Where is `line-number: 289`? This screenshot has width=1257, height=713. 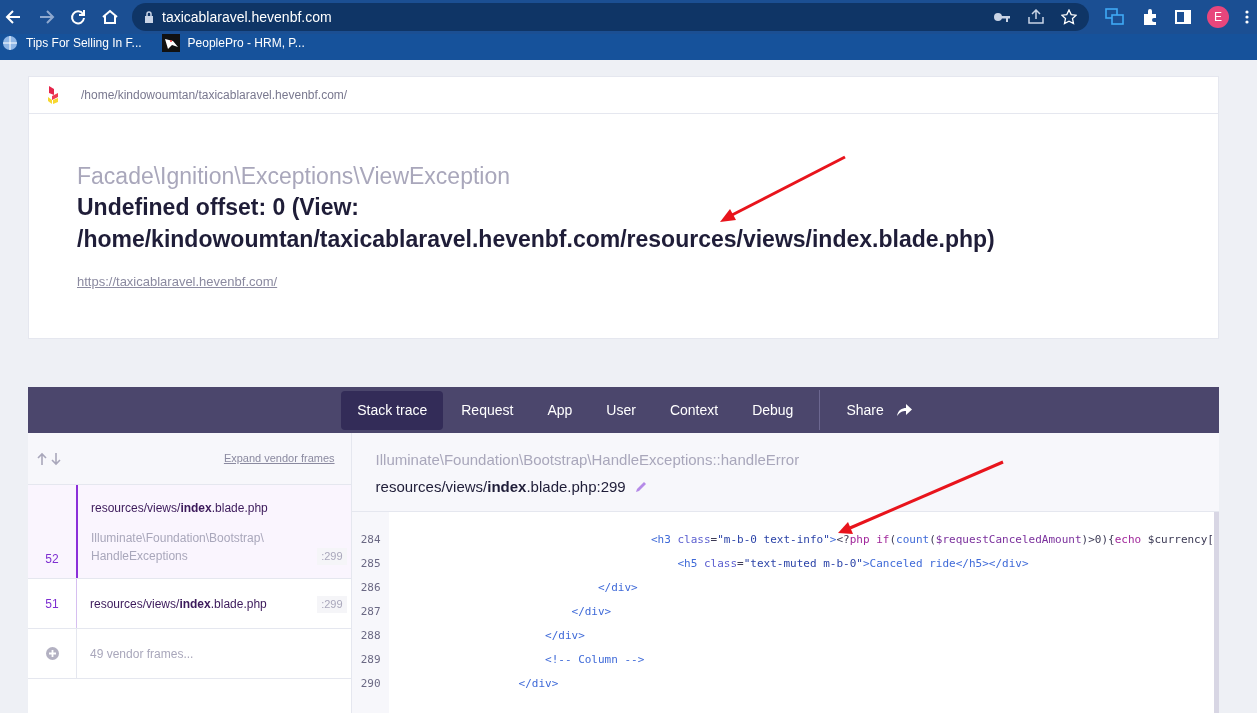
line-number: 289 is located at coordinates (370, 660).